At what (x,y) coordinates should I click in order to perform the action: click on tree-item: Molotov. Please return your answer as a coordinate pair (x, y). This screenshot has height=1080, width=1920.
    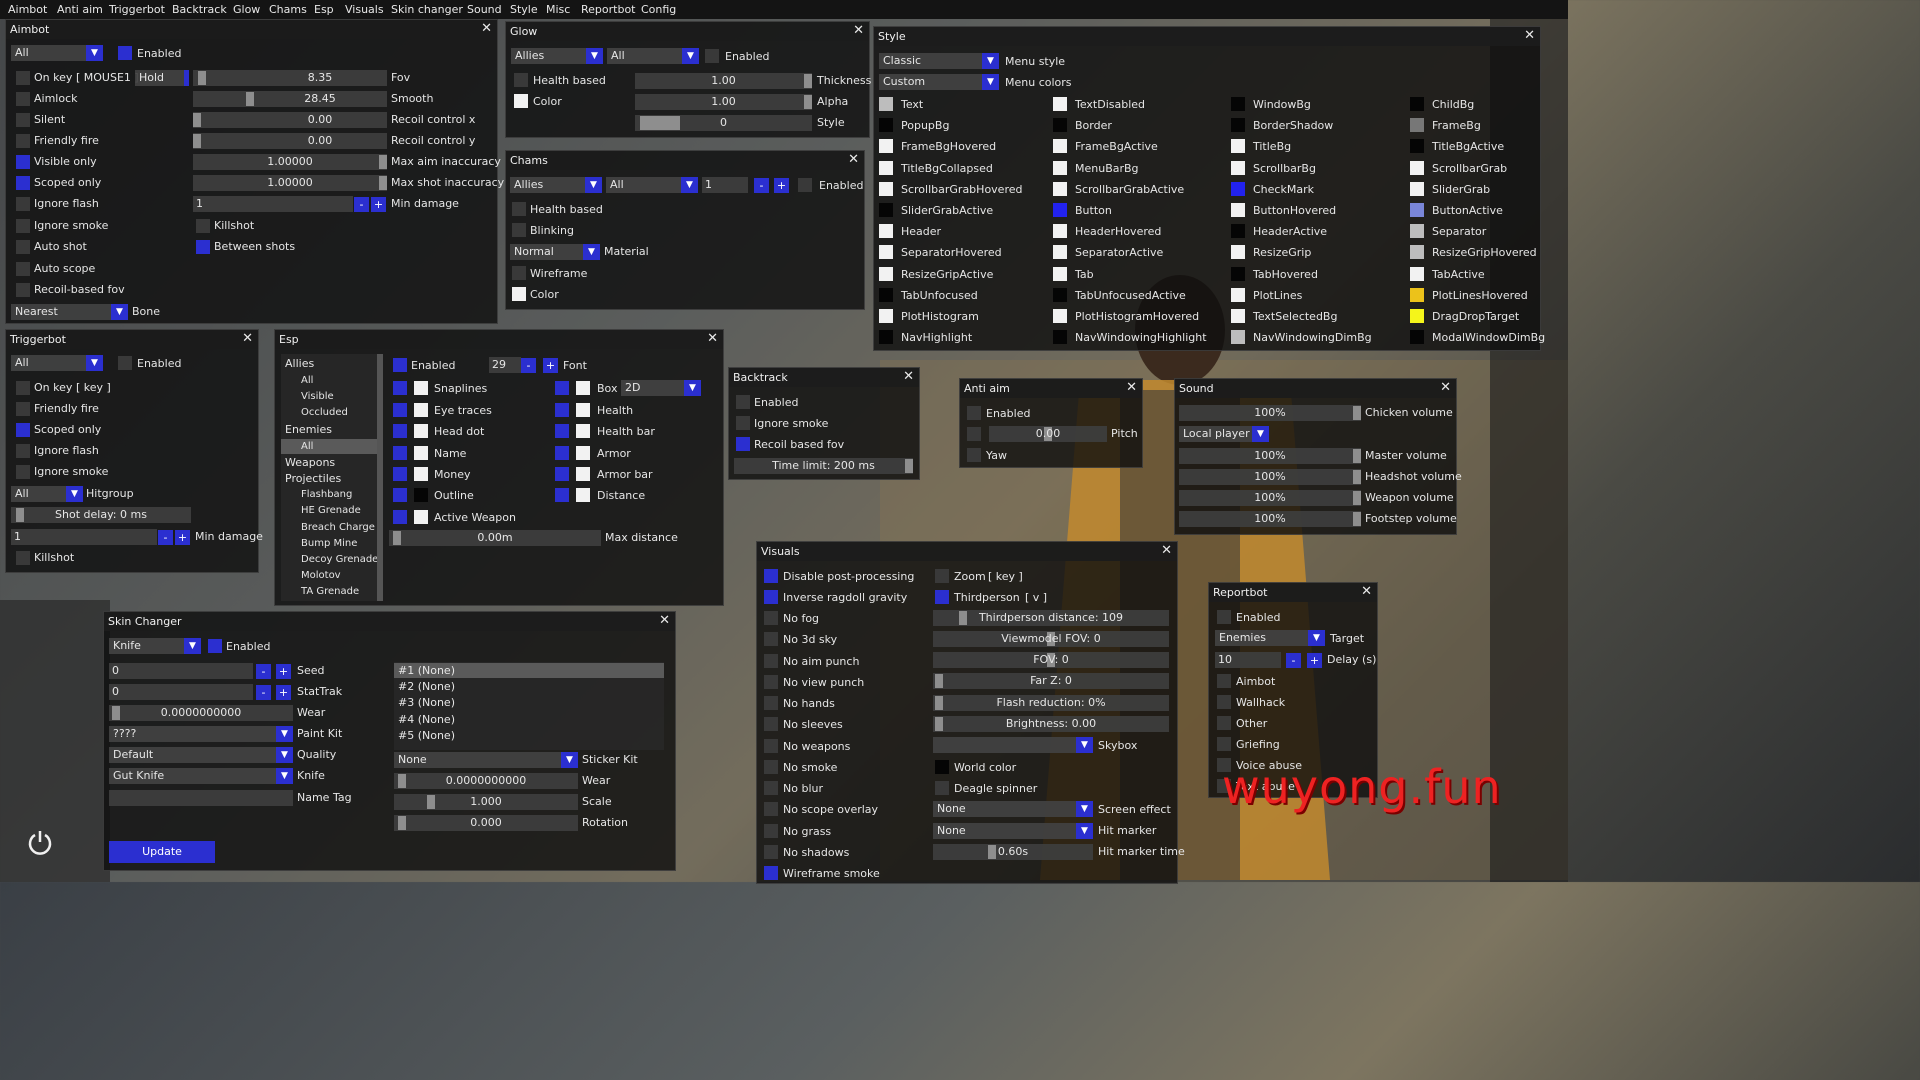
    Looking at the image, I should click on (332, 575).